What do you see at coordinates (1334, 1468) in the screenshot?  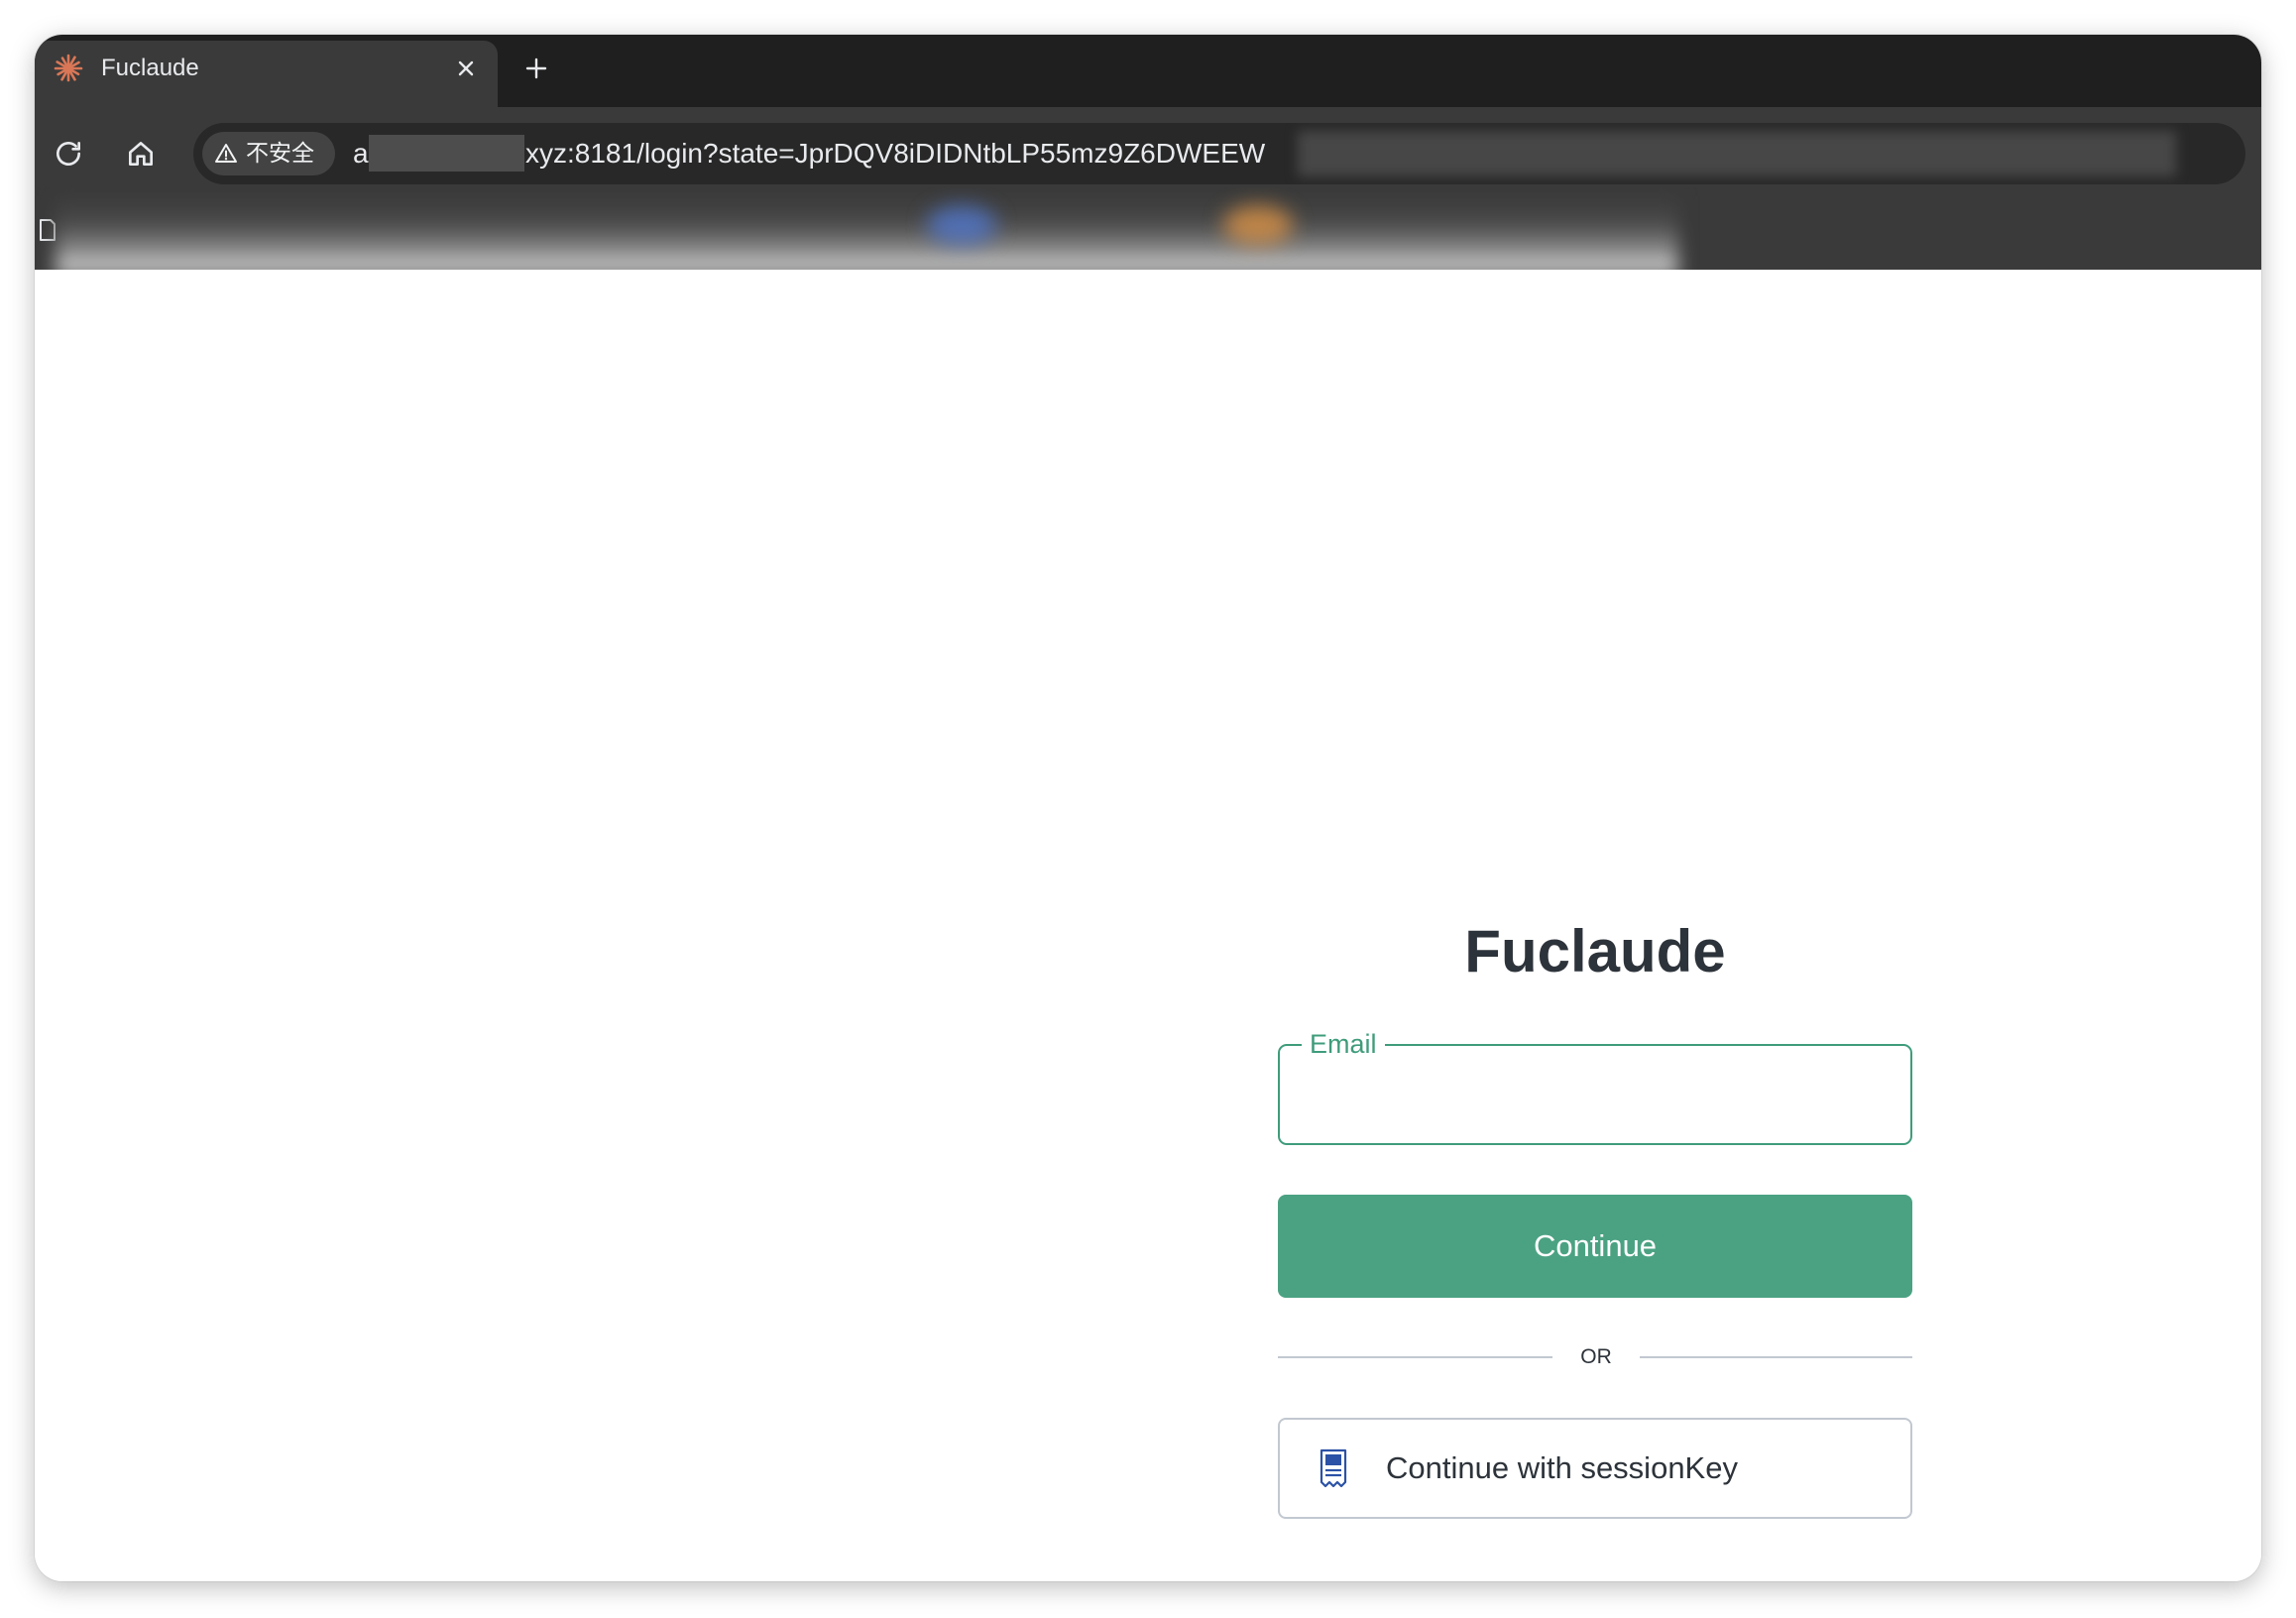 I see `receipt-icon` at bounding box center [1334, 1468].